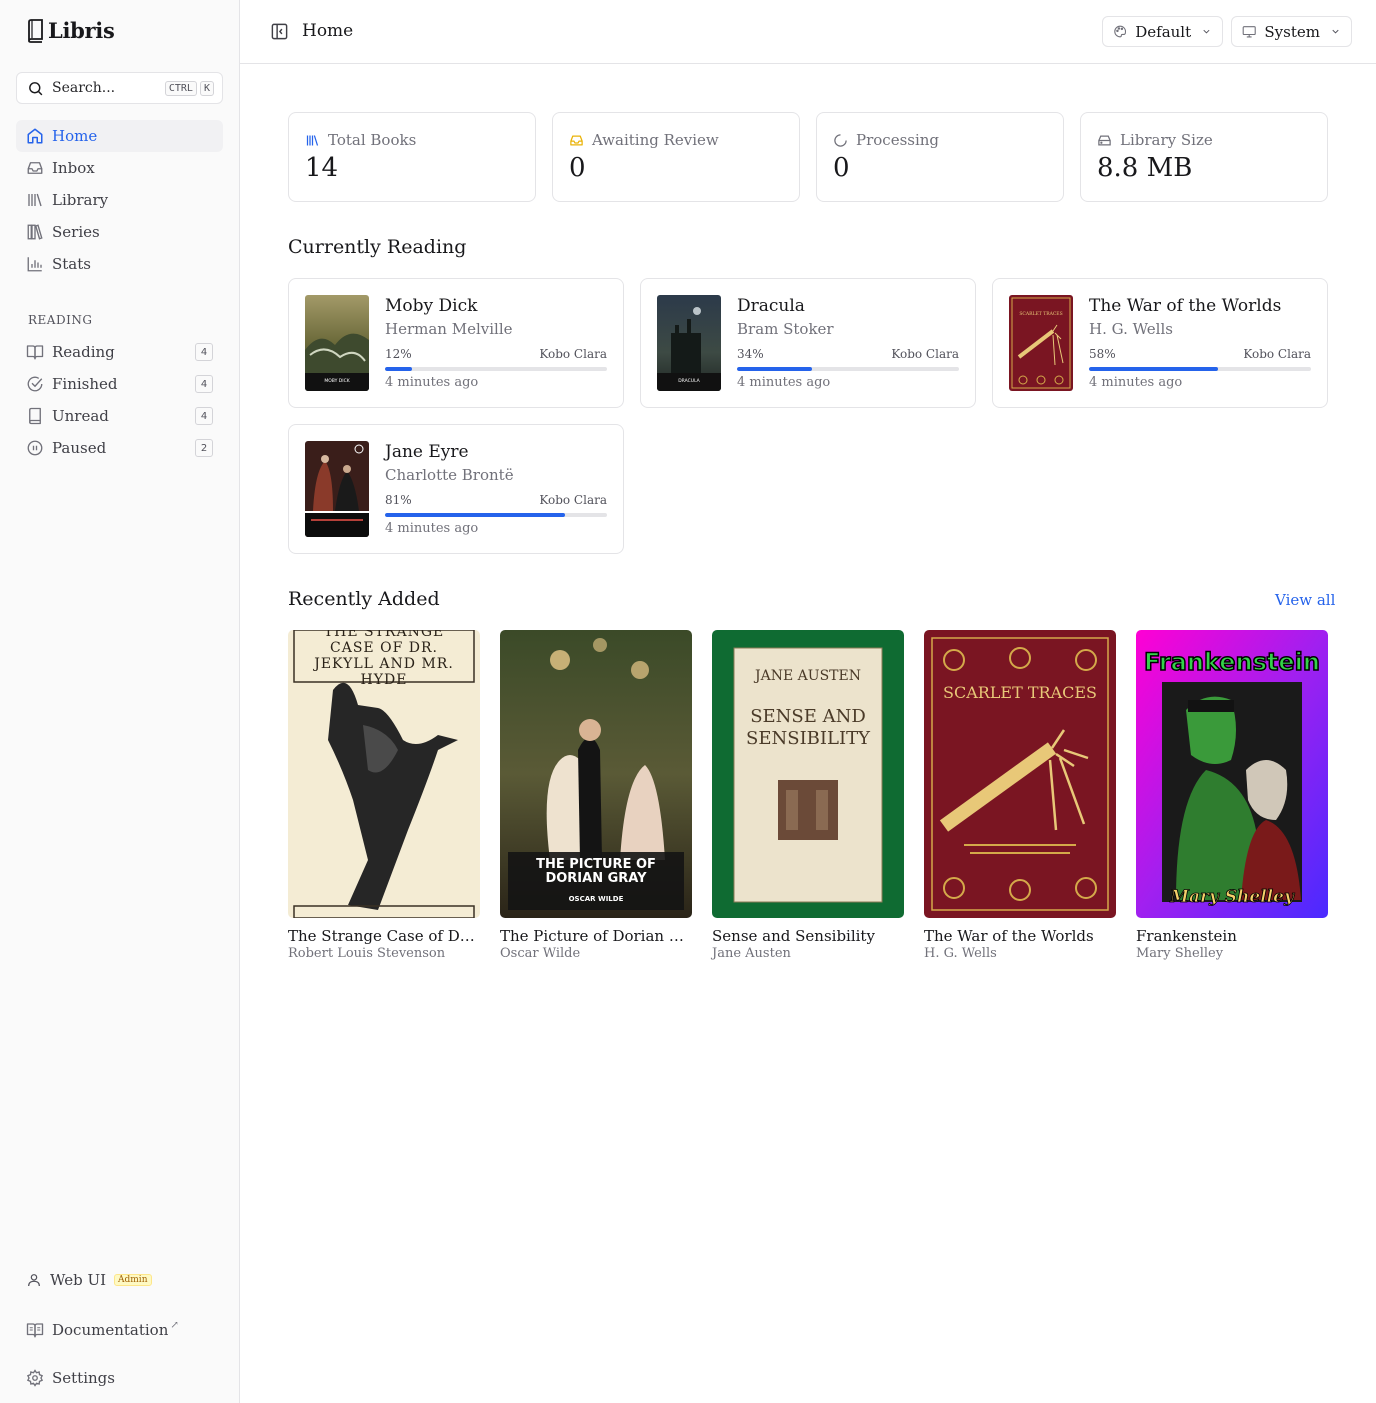 This screenshot has height=1403, width=1376. Describe the element at coordinates (279, 31) in the screenshot. I see `sidebar-toggle-icon` at that location.